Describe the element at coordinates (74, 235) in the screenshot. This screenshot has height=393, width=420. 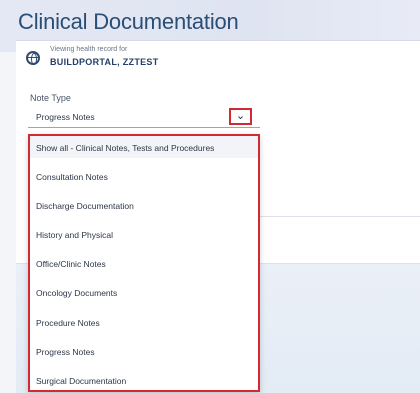
I see `dropdown-option-history-and-physical: History and Physical` at that location.